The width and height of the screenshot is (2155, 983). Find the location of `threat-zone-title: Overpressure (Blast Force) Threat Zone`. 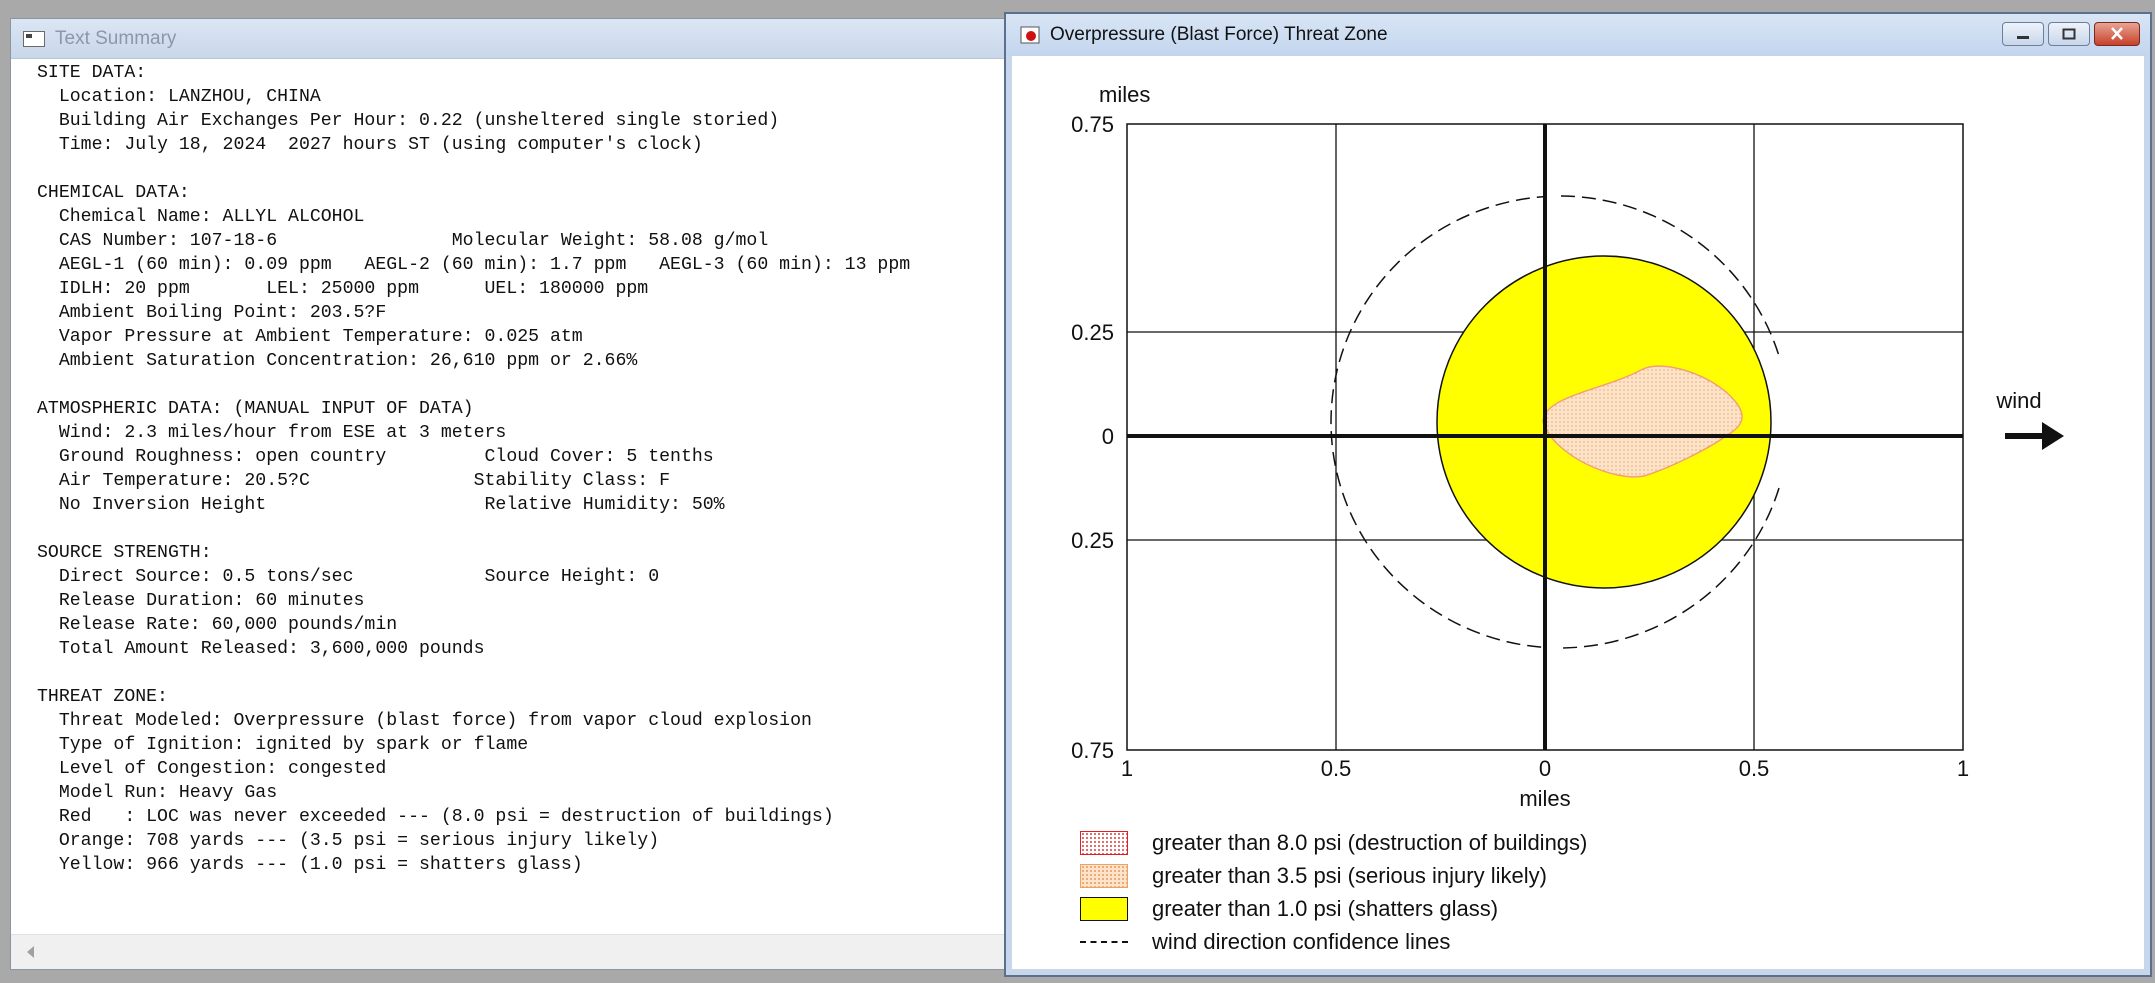

threat-zone-title: Overpressure (Blast Force) Threat Zone is located at coordinates (1219, 34).